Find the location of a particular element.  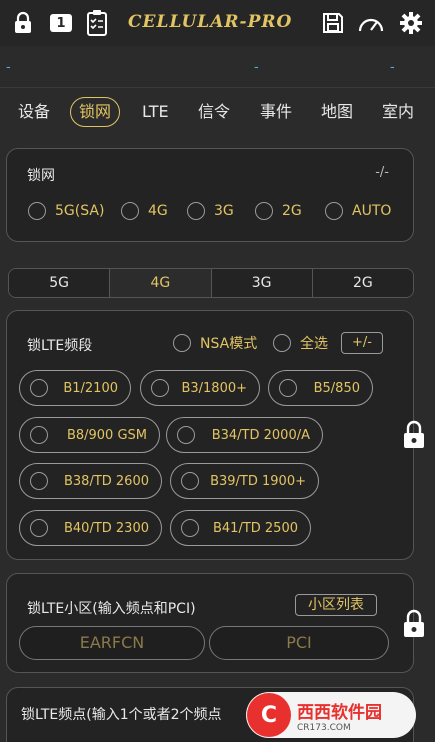

band-b8: B8/900 GSM is located at coordinates (89, 435).